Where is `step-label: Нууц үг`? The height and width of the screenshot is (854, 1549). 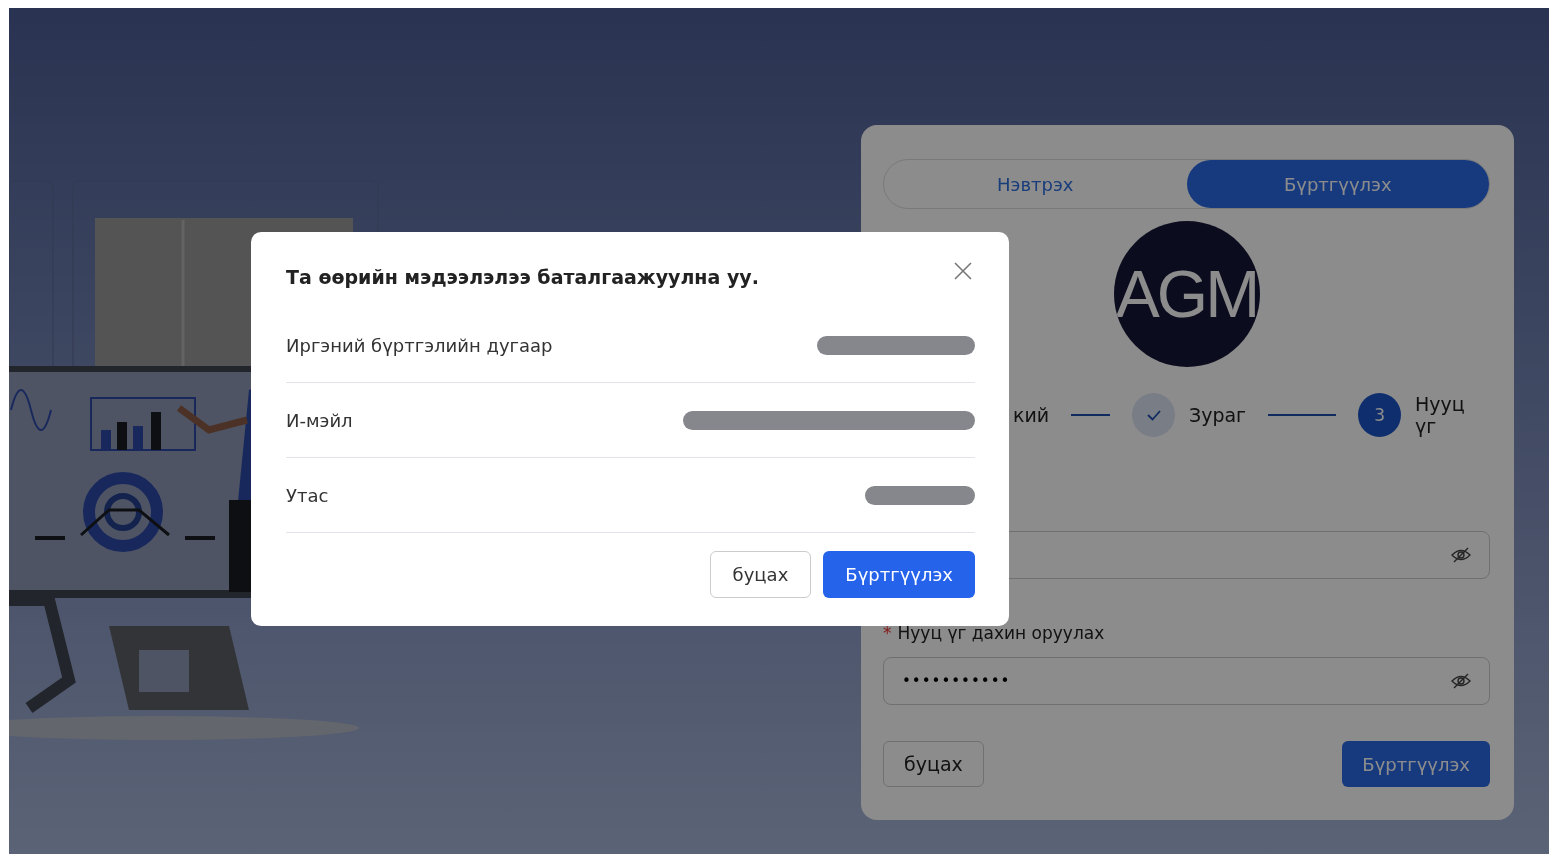 step-label: Нууц үг is located at coordinates (1440, 415).